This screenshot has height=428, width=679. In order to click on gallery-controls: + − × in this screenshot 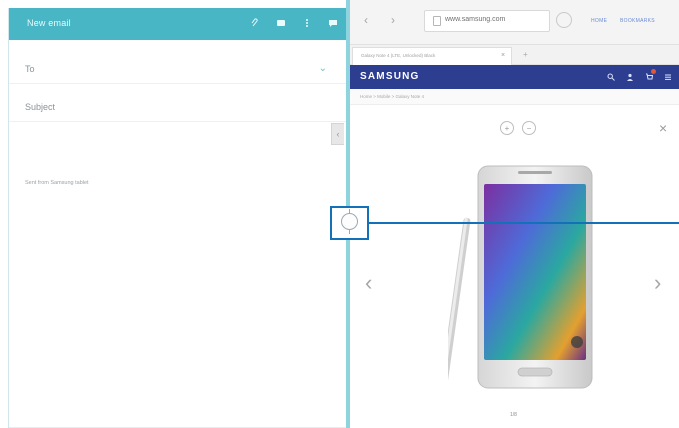, I will do `click(514, 129)`.